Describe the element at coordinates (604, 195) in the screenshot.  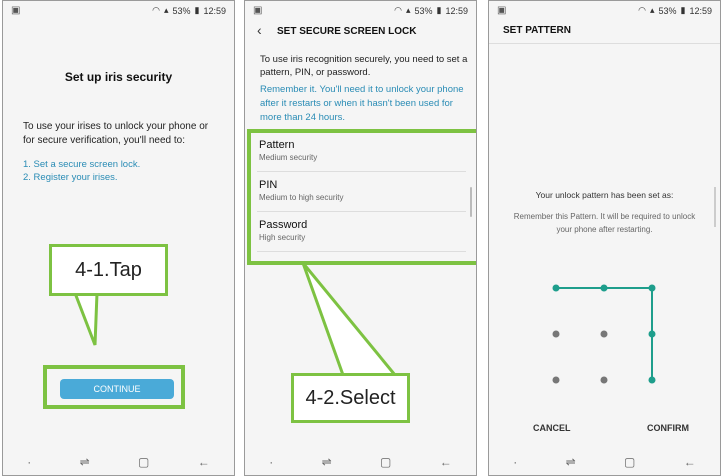
I see `pattern-set-message: Your unlock pattern has been set as:` at that location.